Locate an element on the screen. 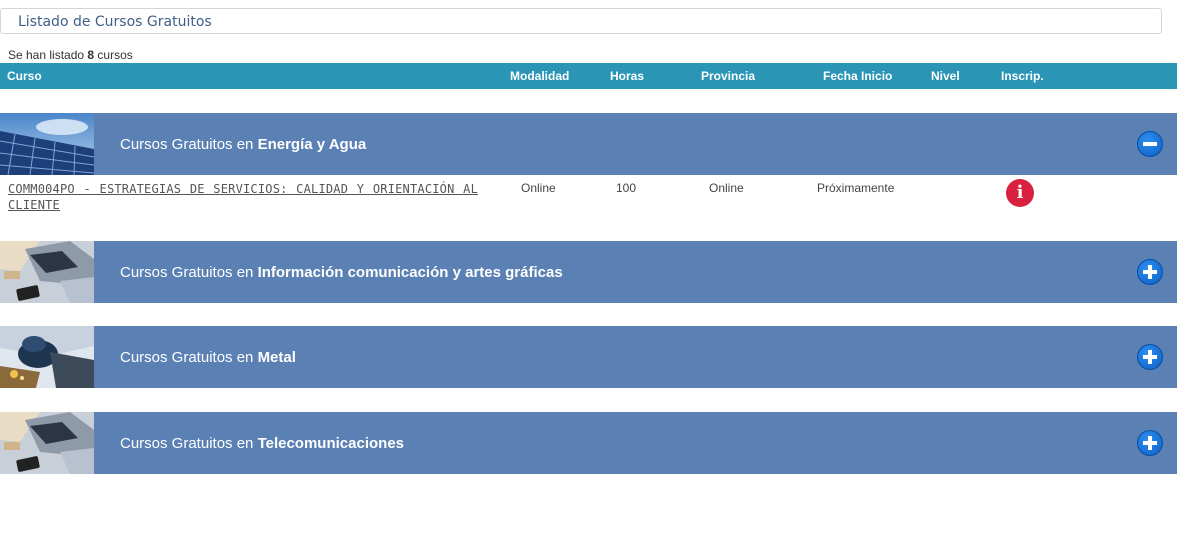 This screenshot has width=1197, height=550. collapse-toggle-button is located at coordinates (1150, 144).